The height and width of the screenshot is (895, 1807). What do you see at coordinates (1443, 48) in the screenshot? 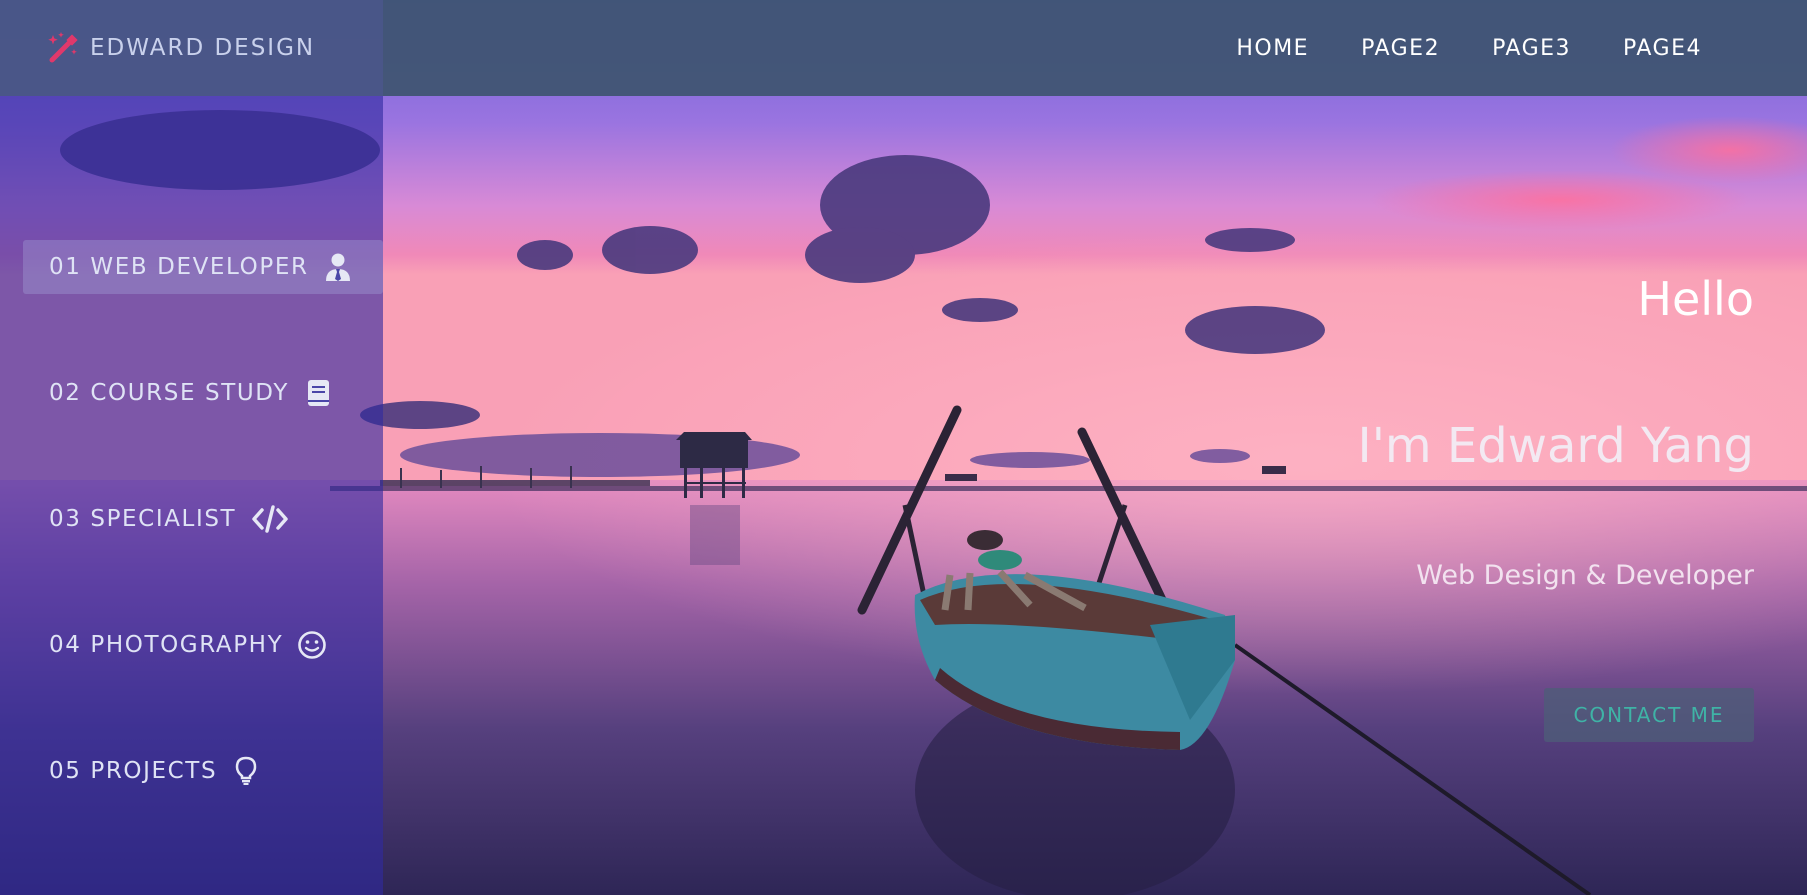
I see `main-nav: HOME PAGE2 PAGE3 PAGE4` at bounding box center [1443, 48].